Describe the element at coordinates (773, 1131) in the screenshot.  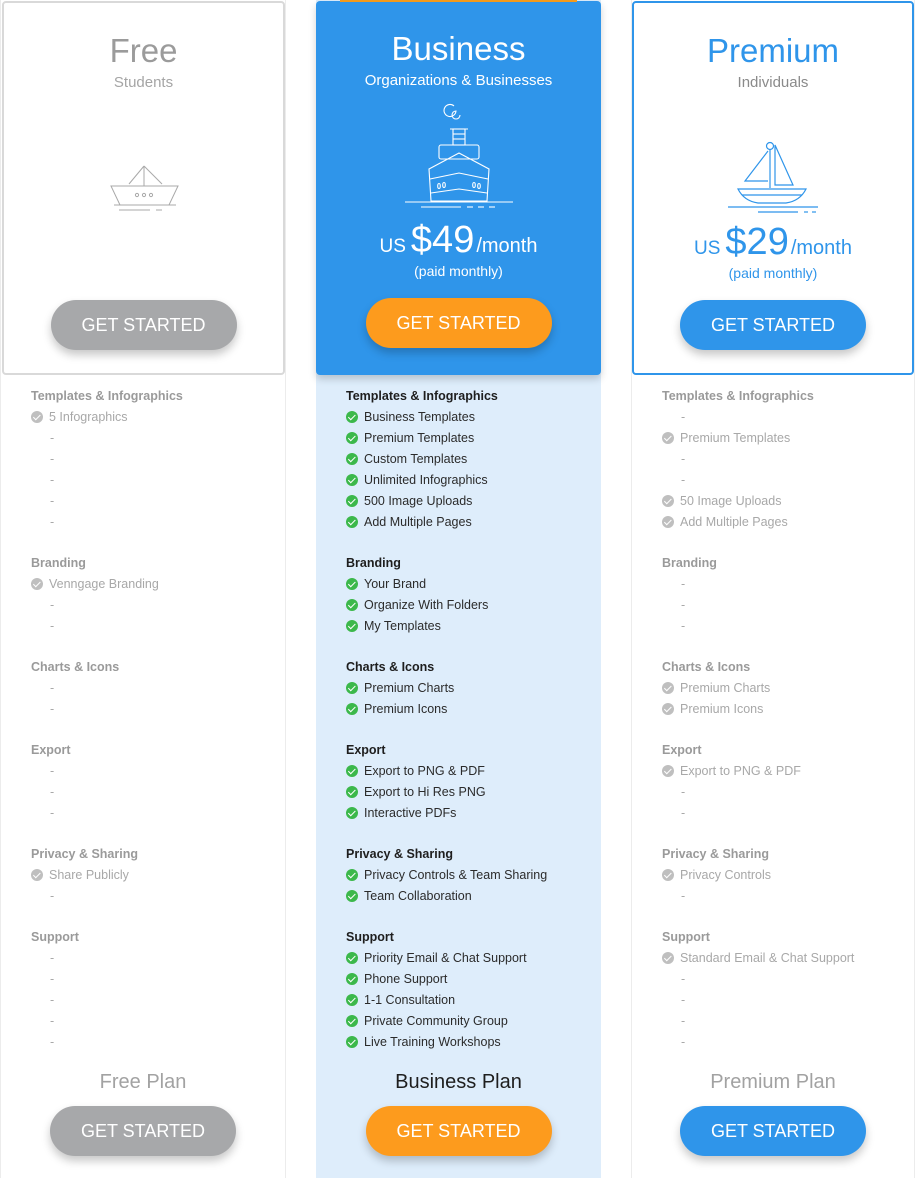
I see `footer-get-started-button-premium: GET STARTED` at that location.